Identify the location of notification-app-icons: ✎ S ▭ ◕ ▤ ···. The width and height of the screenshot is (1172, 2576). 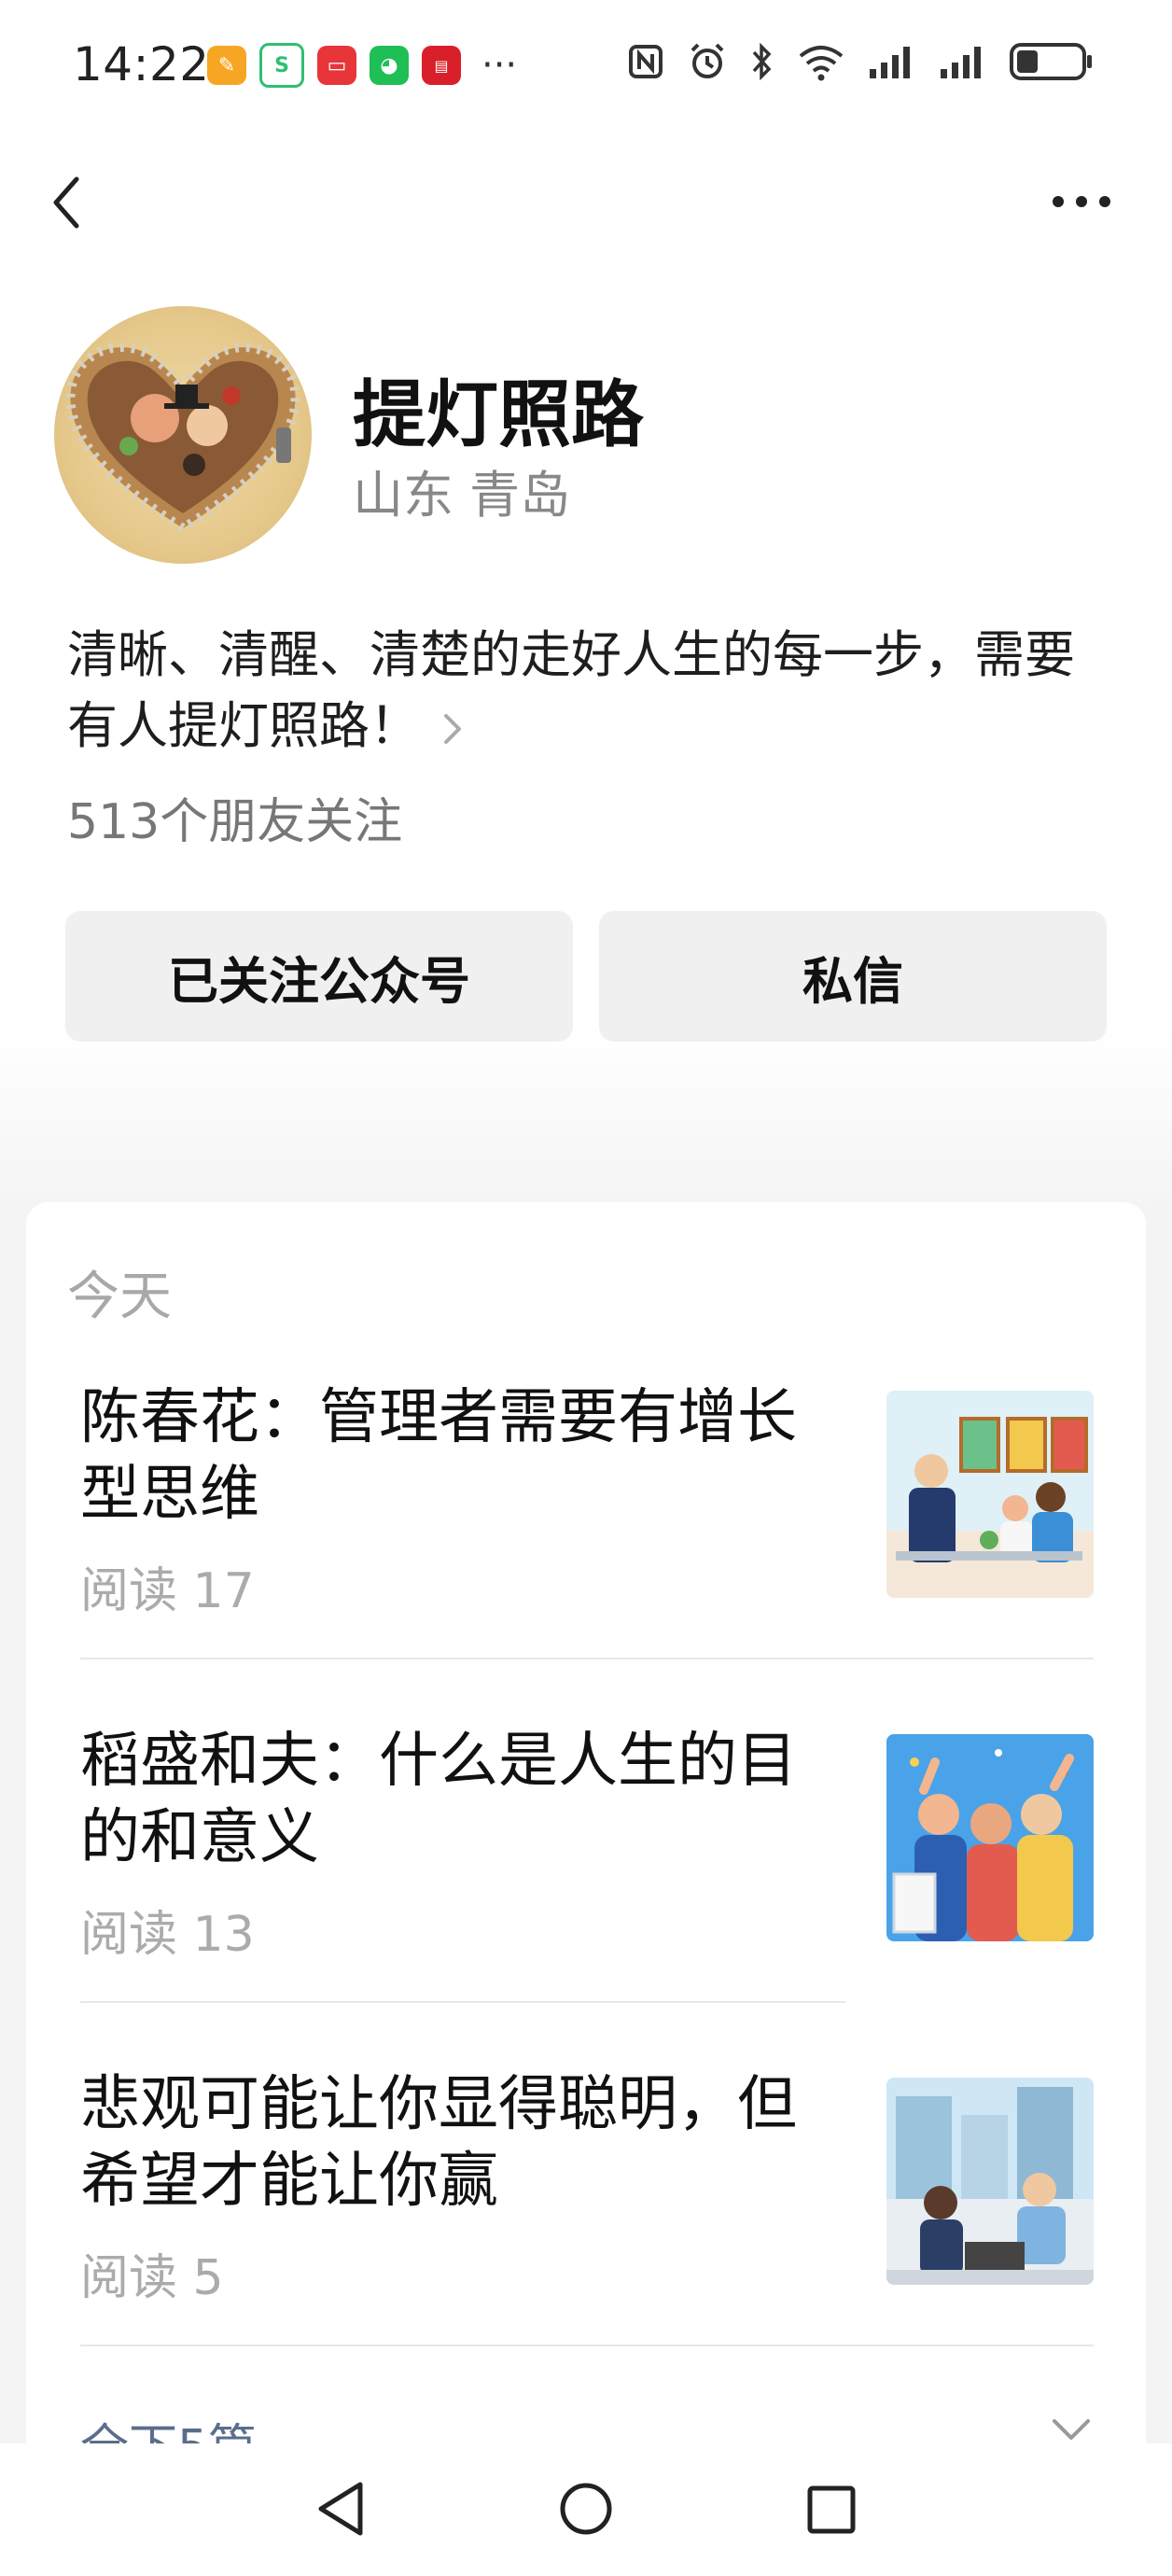
(362, 65).